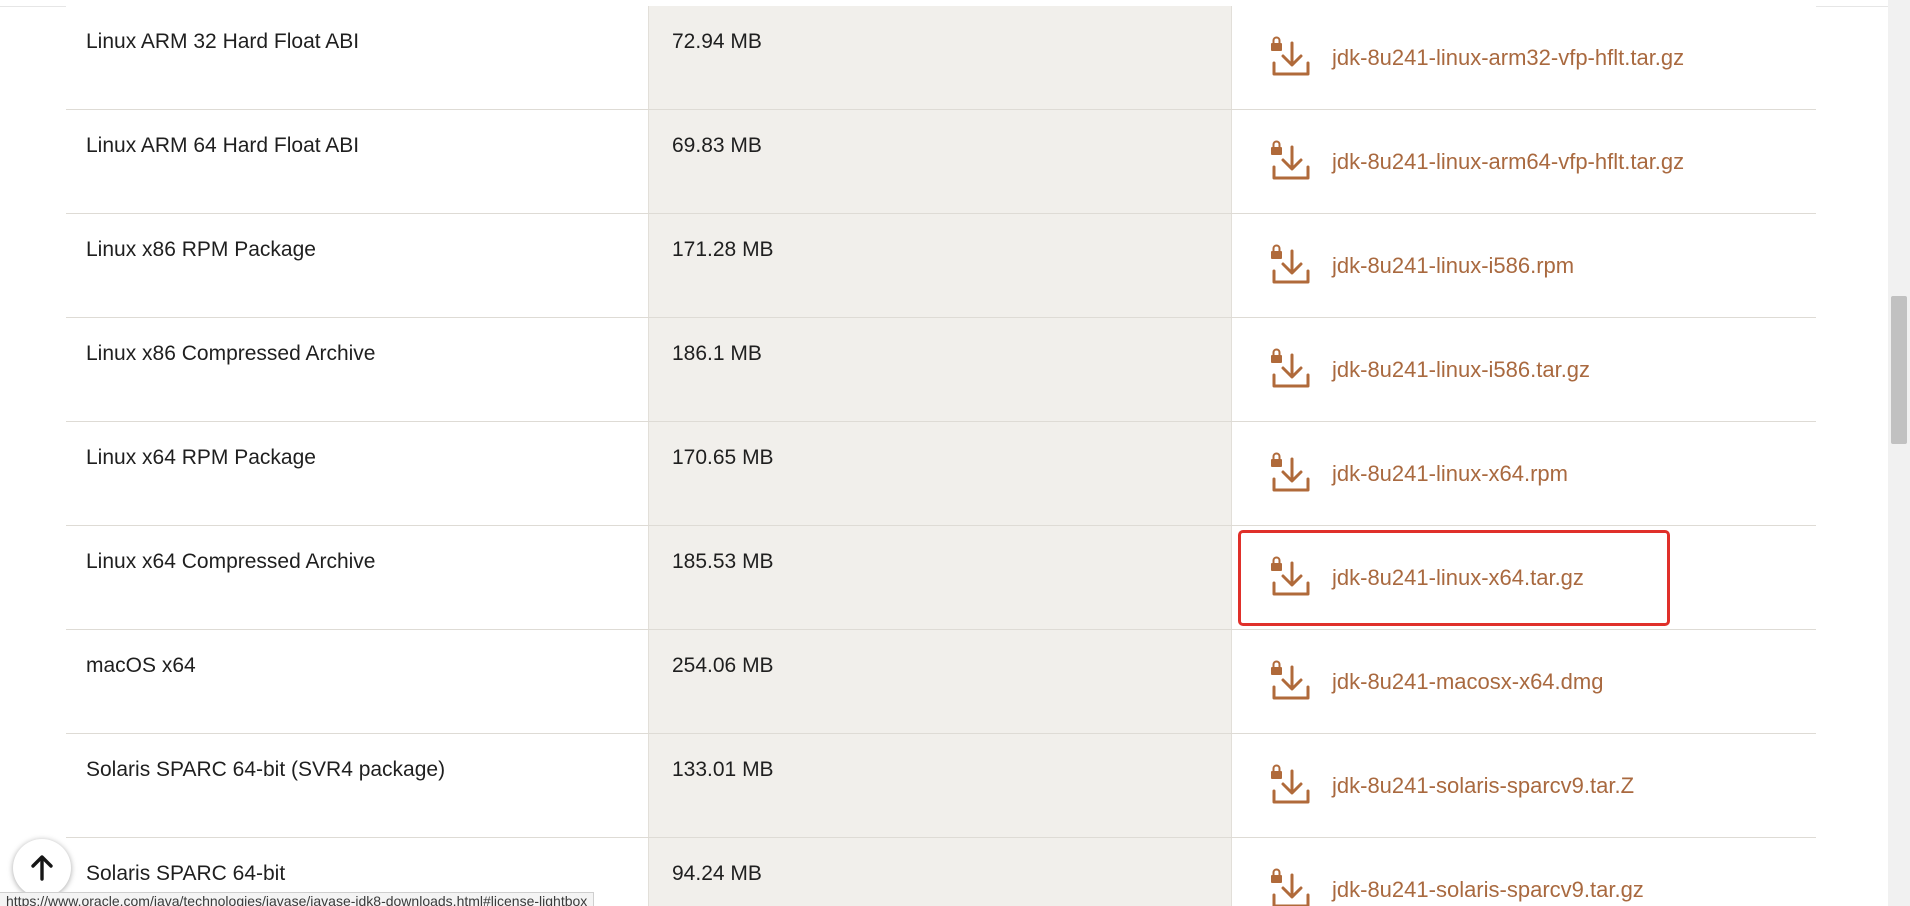 The image size is (1910, 906). I want to click on download-link: jdk-8u241-linux-i586.tar.gz, so click(1461, 370).